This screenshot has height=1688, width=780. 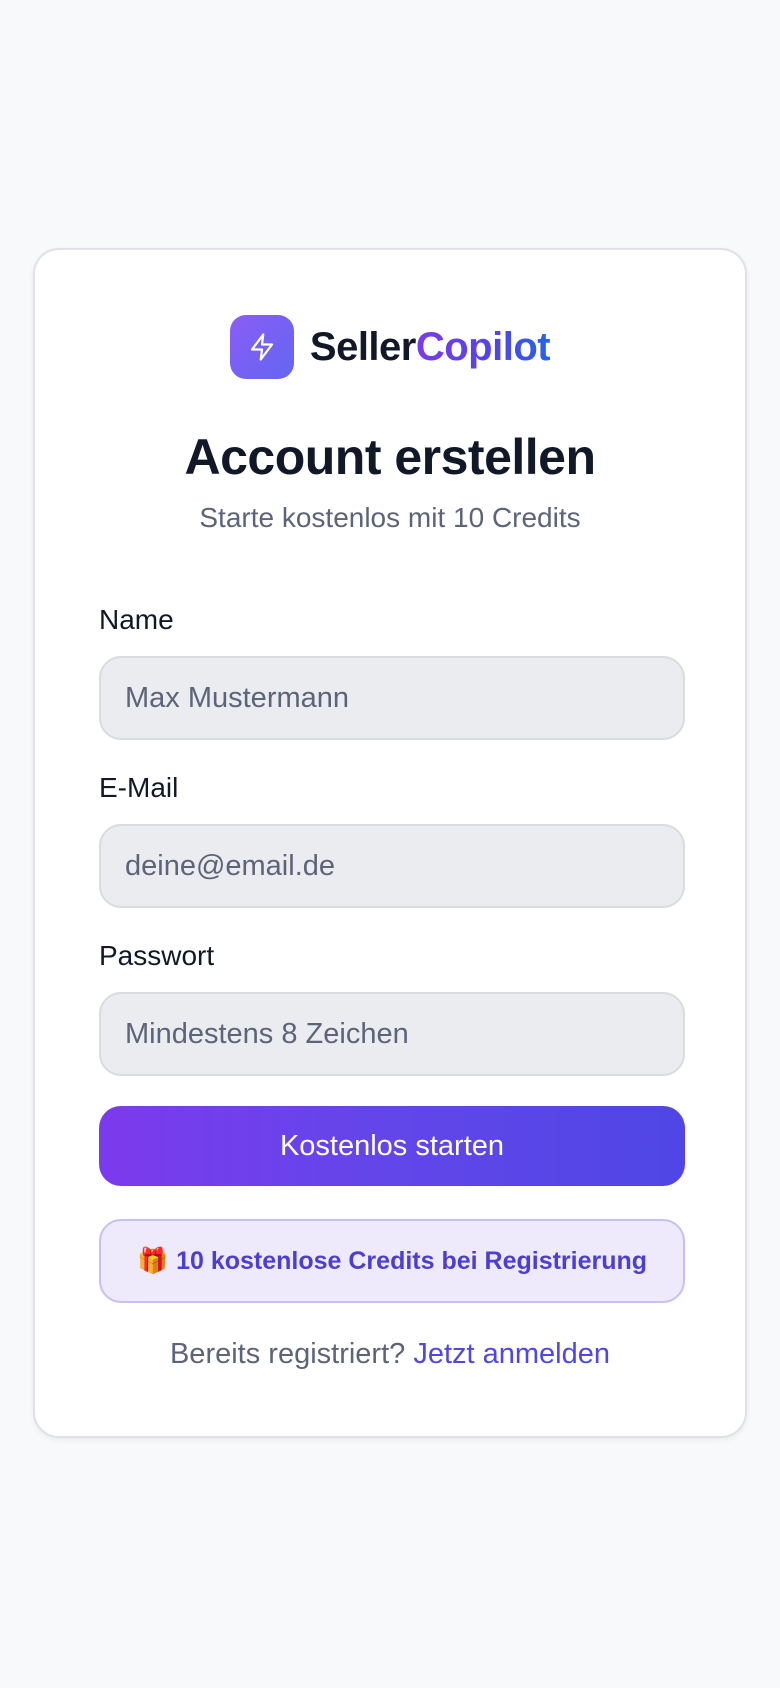 What do you see at coordinates (392, 866) in the screenshot?
I see `email-input` at bounding box center [392, 866].